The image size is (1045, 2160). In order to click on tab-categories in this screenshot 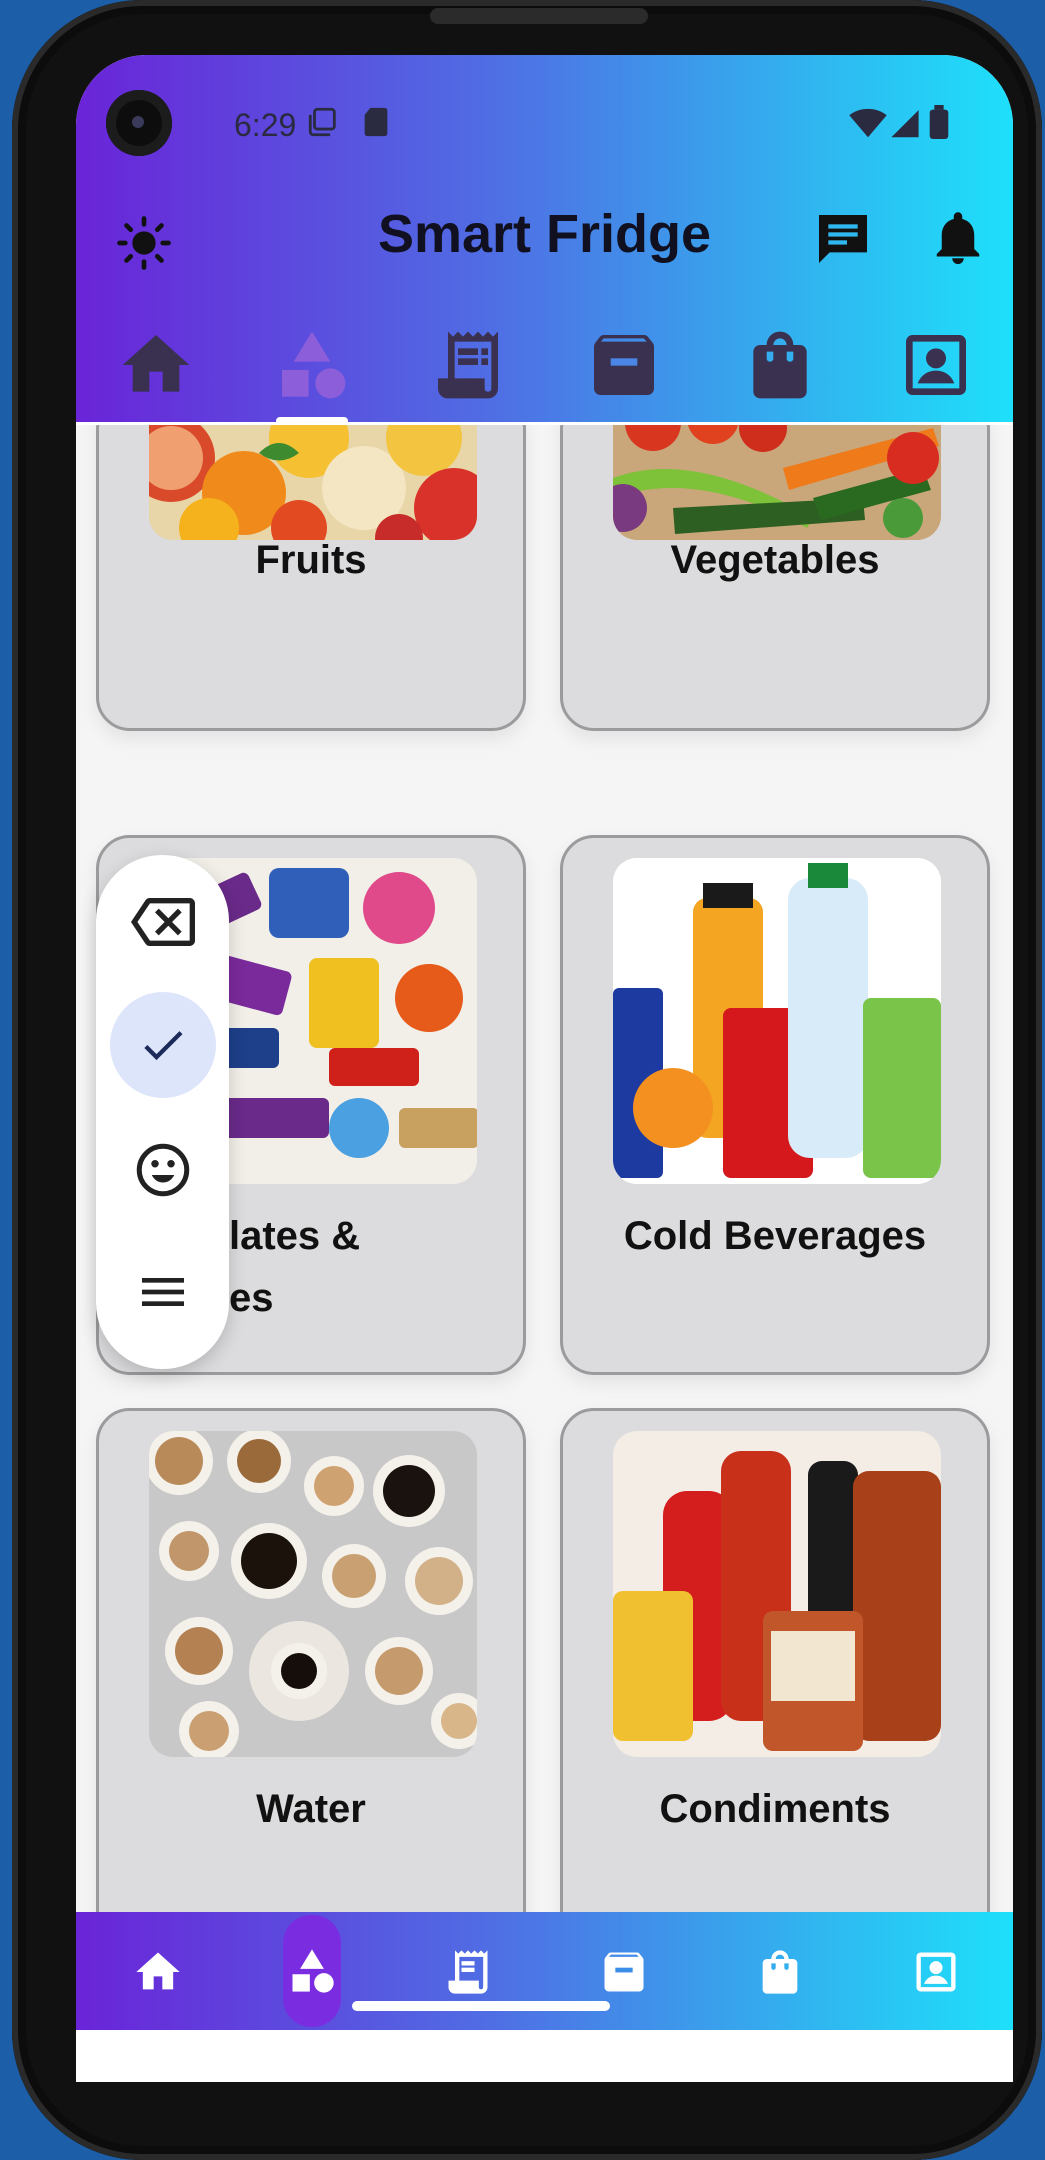, I will do `click(312, 365)`.